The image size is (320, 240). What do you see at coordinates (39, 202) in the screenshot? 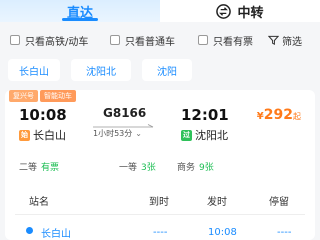
I see `column-header-station: 站名` at bounding box center [39, 202].